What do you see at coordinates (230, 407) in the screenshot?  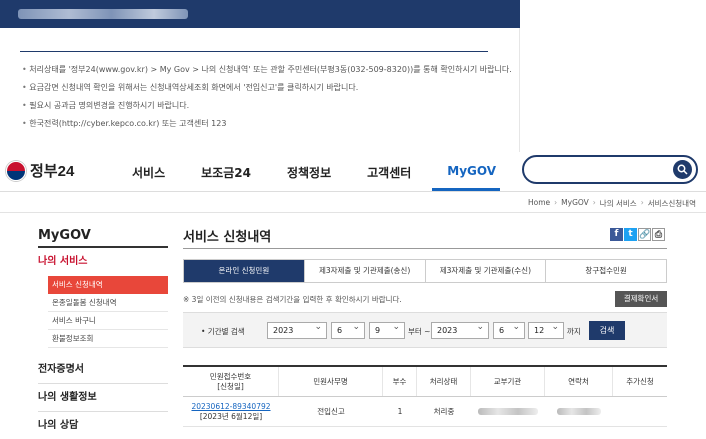 I see `receipt-number-link: 20230612-89340792` at bounding box center [230, 407].